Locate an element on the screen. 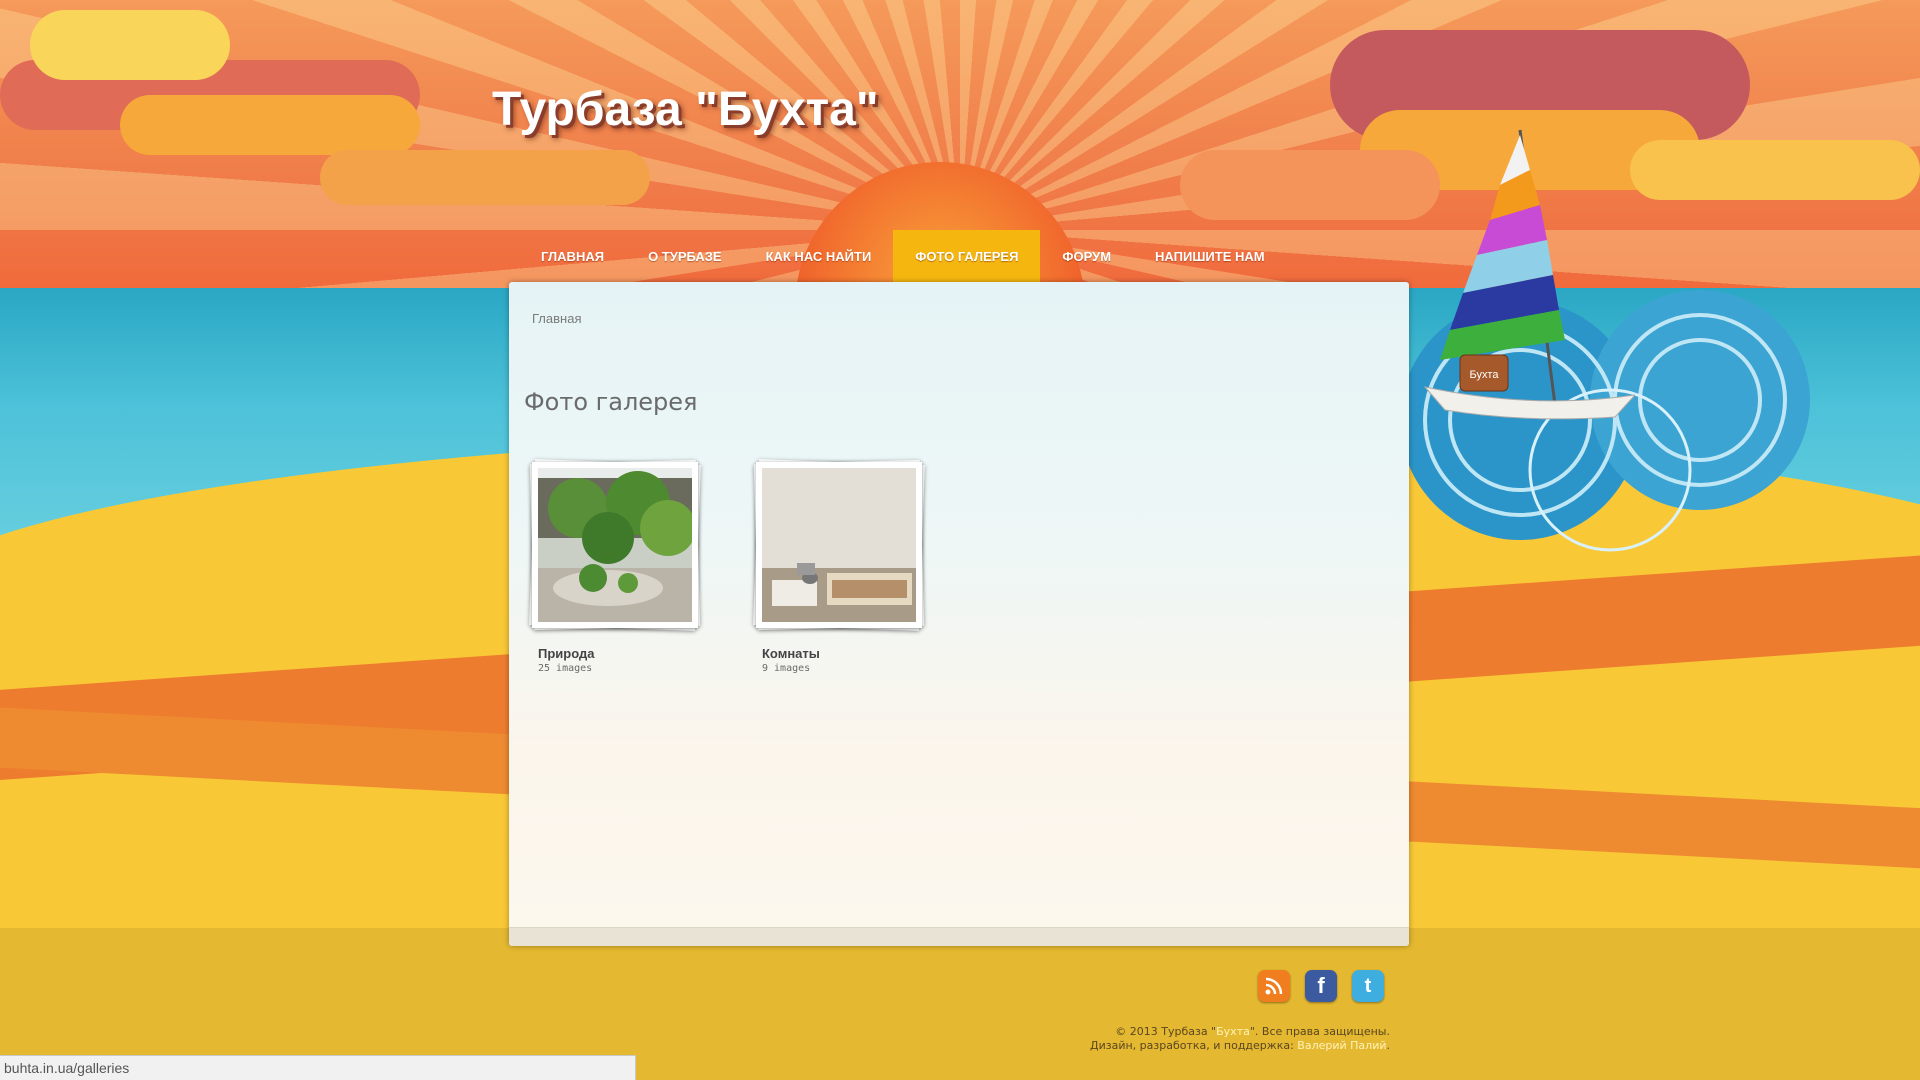  rss-icon is located at coordinates (1274, 986).